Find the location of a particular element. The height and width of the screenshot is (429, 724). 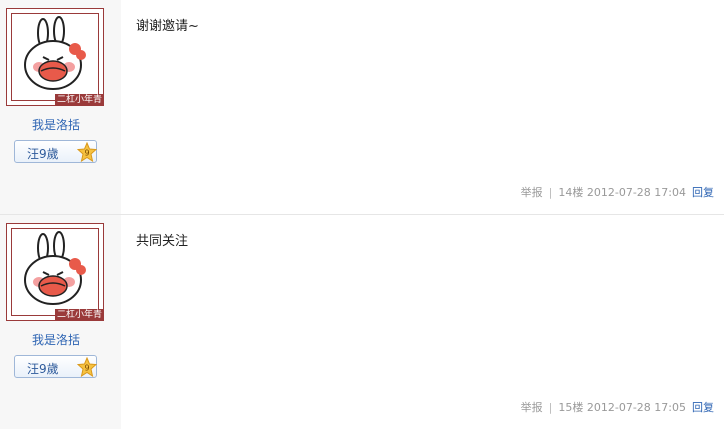

post-meta: 举报 | 14楼 2012-07-28 17:04 回复 is located at coordinates (617, 192).